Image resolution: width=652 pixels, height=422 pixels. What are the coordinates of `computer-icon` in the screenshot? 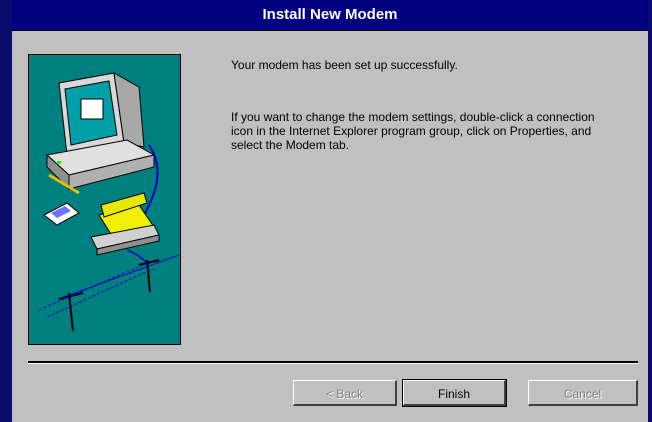 It's located at (100, 131).